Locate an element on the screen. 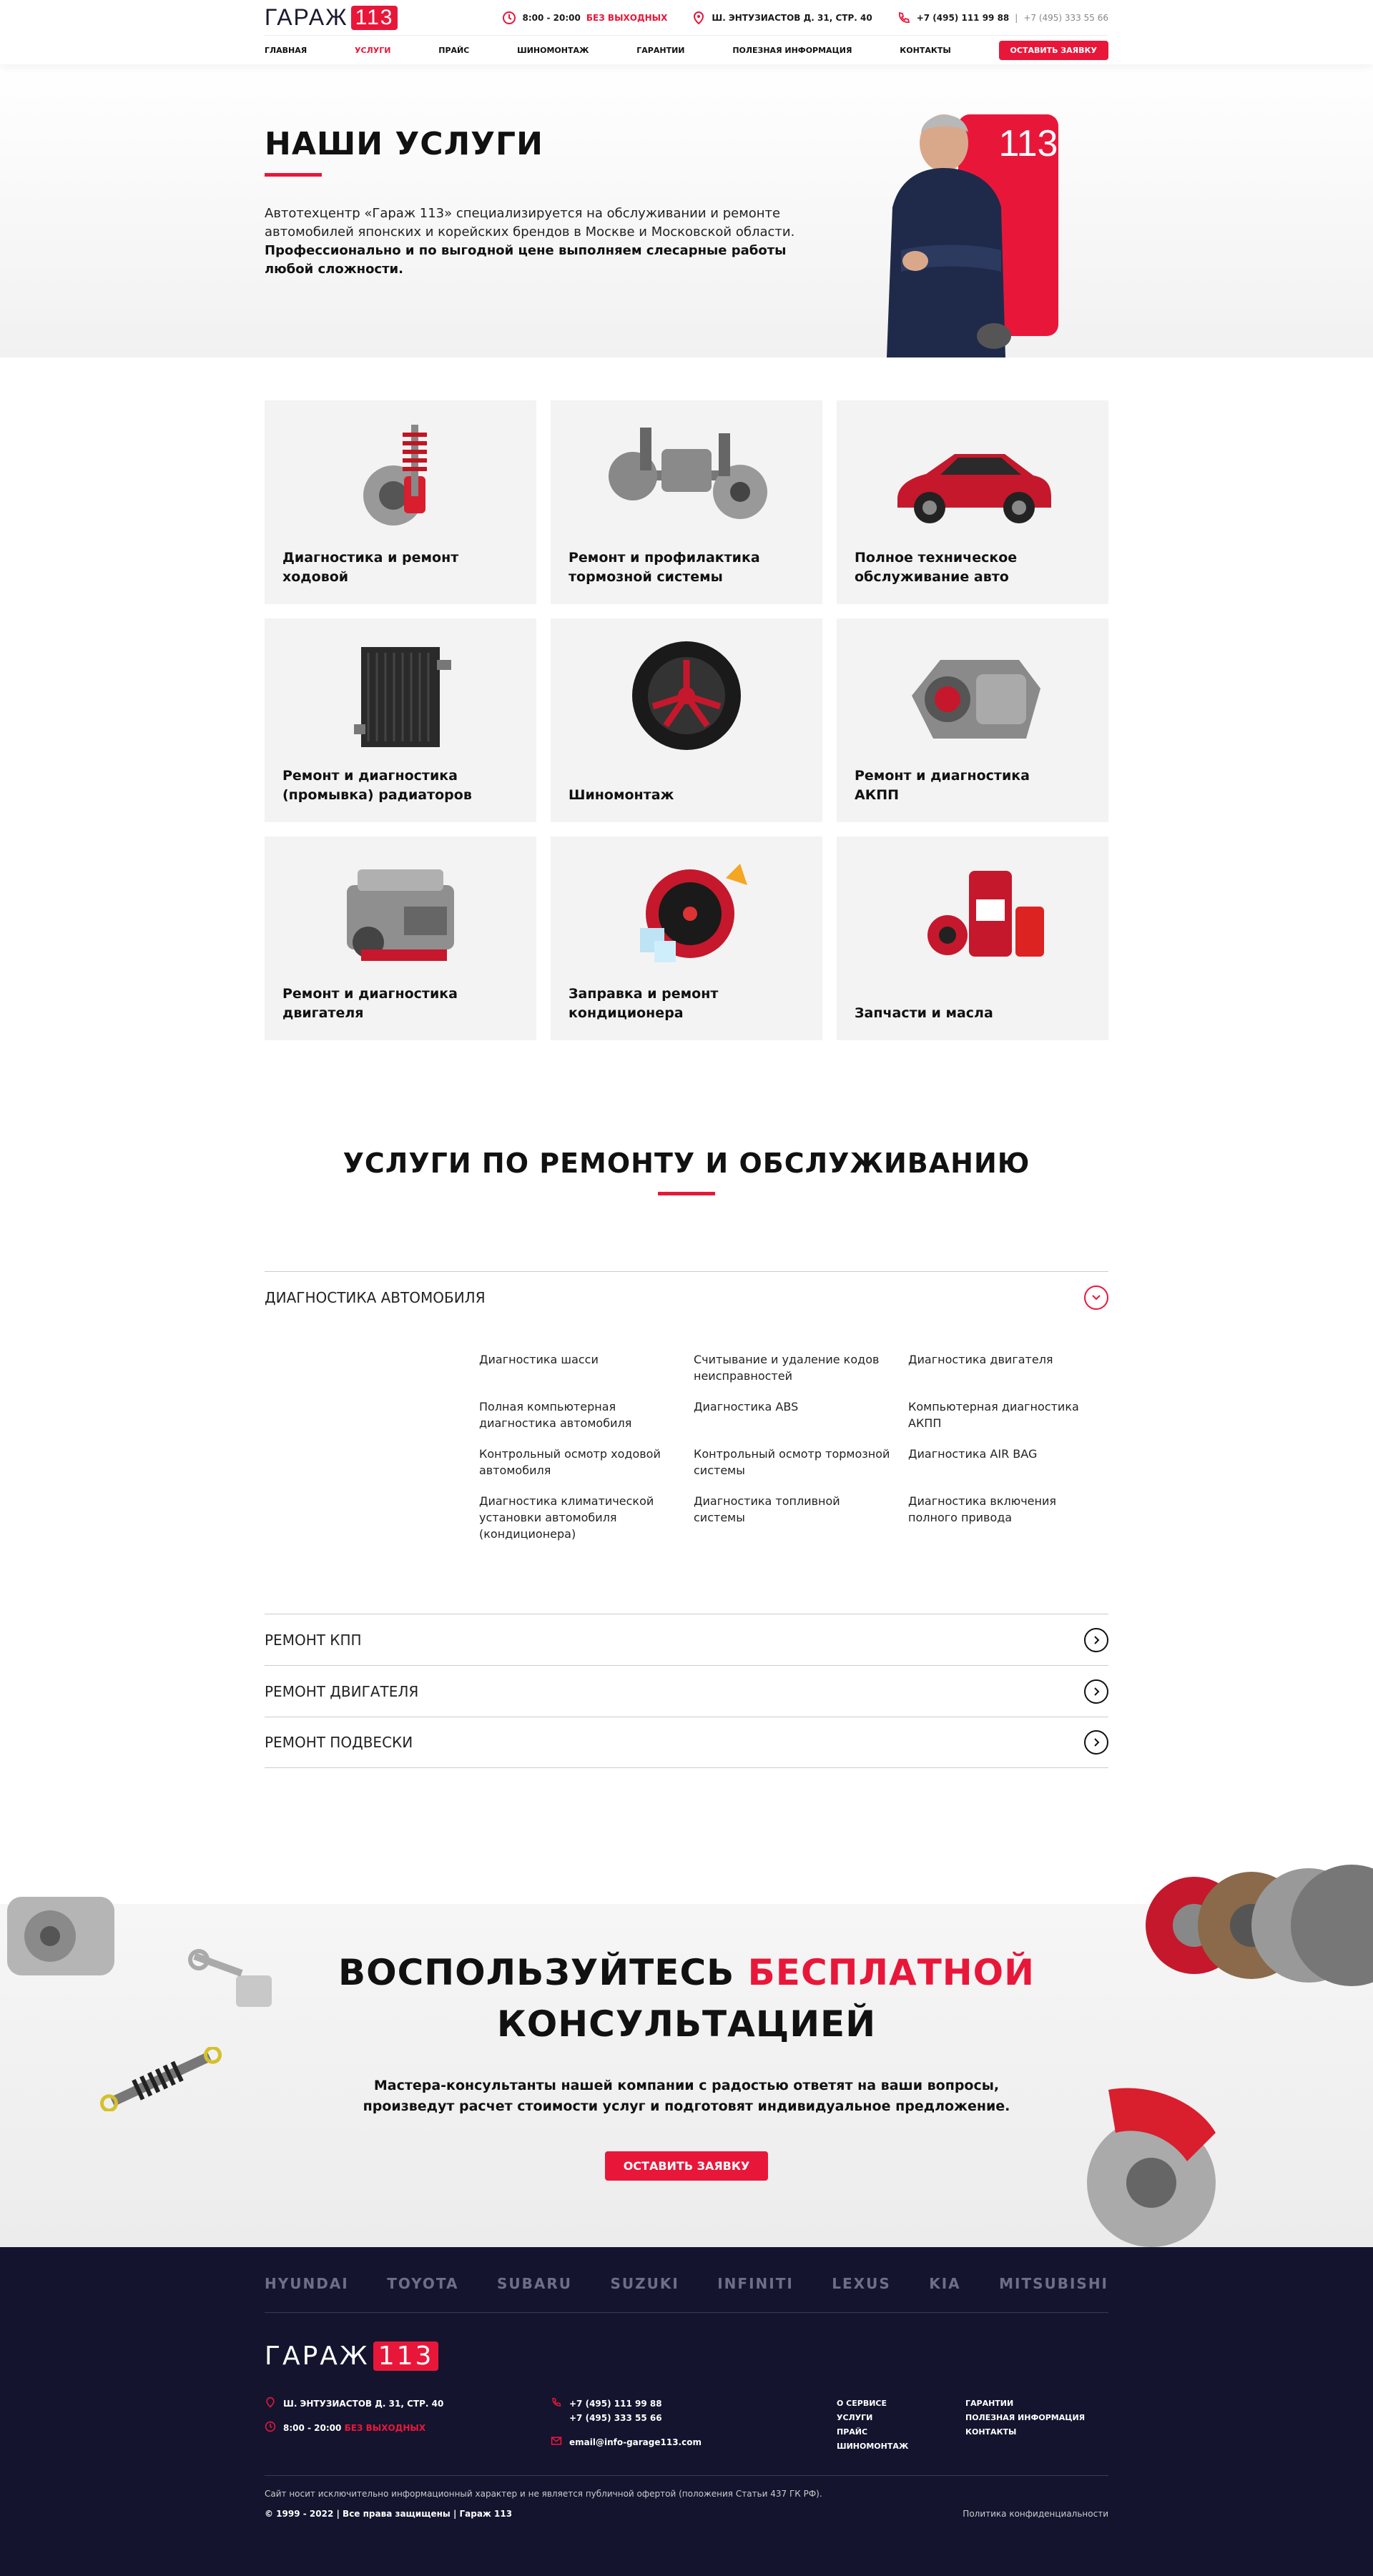 This screenshot has width=1373, height=2576. nav-guarantees: ГАРАНТИИ is located at coordinates (660, 50).